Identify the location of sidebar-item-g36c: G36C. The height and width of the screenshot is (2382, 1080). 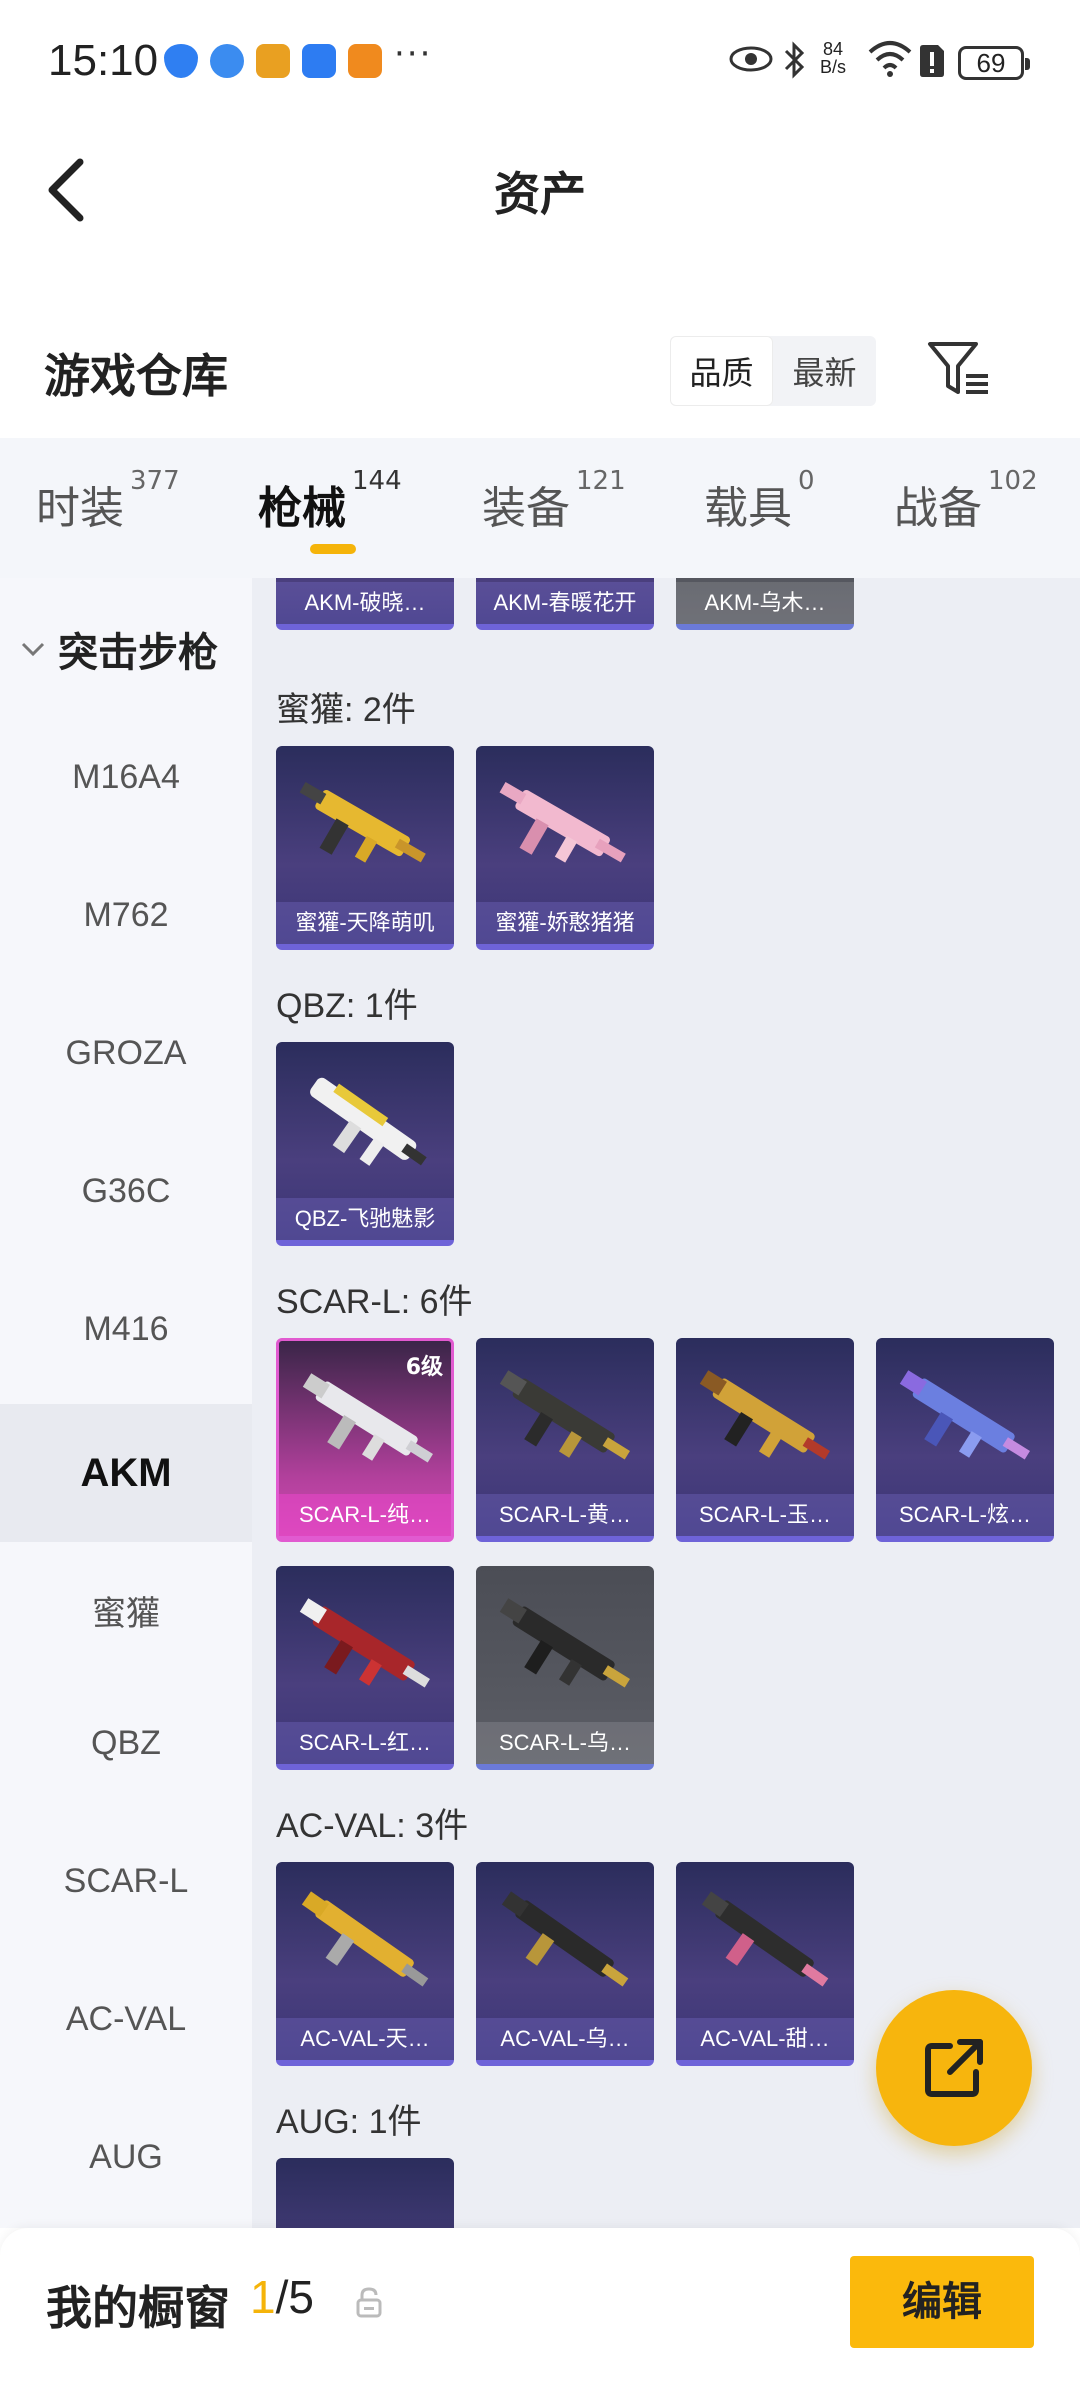
(126, 1191).